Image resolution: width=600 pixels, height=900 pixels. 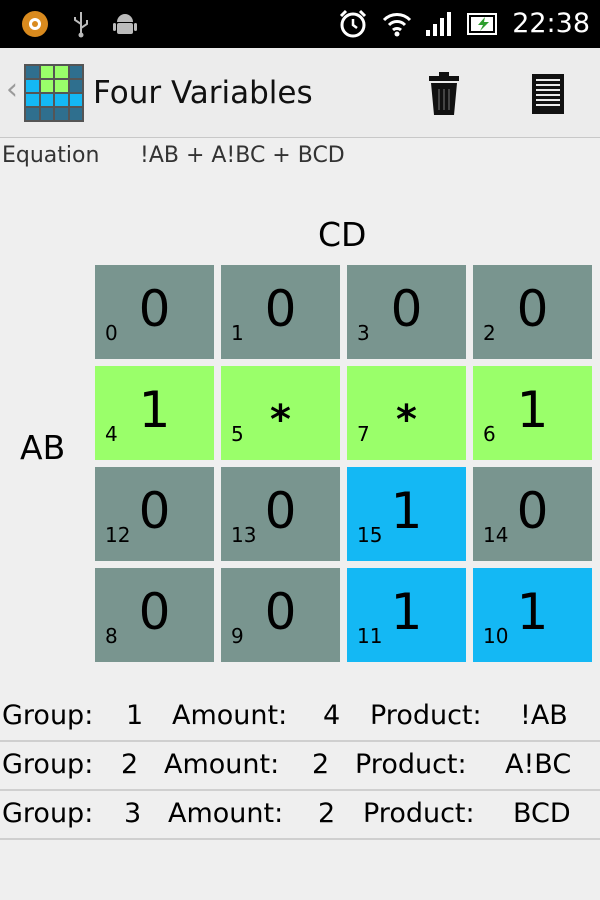 I want to click on kmap-cell: 15 1, so click(x=406, y=514).